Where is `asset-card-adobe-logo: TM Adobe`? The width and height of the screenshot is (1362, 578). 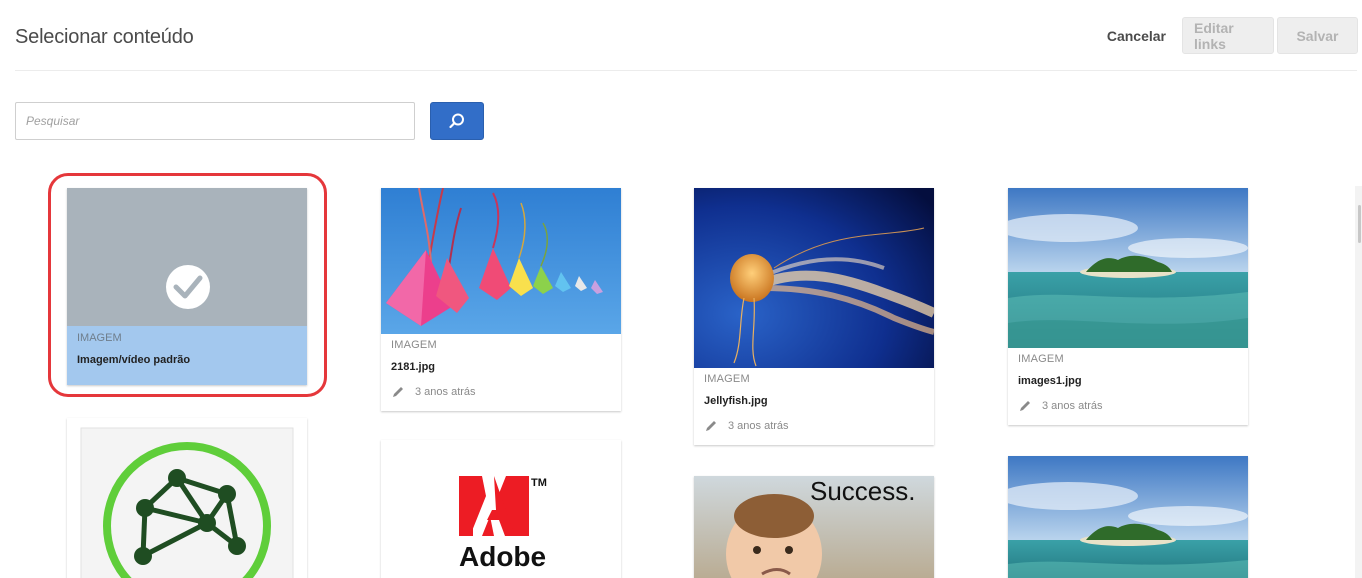 asset-card-adobe-logo: TM Adobe is located at coordinates (501, 509).